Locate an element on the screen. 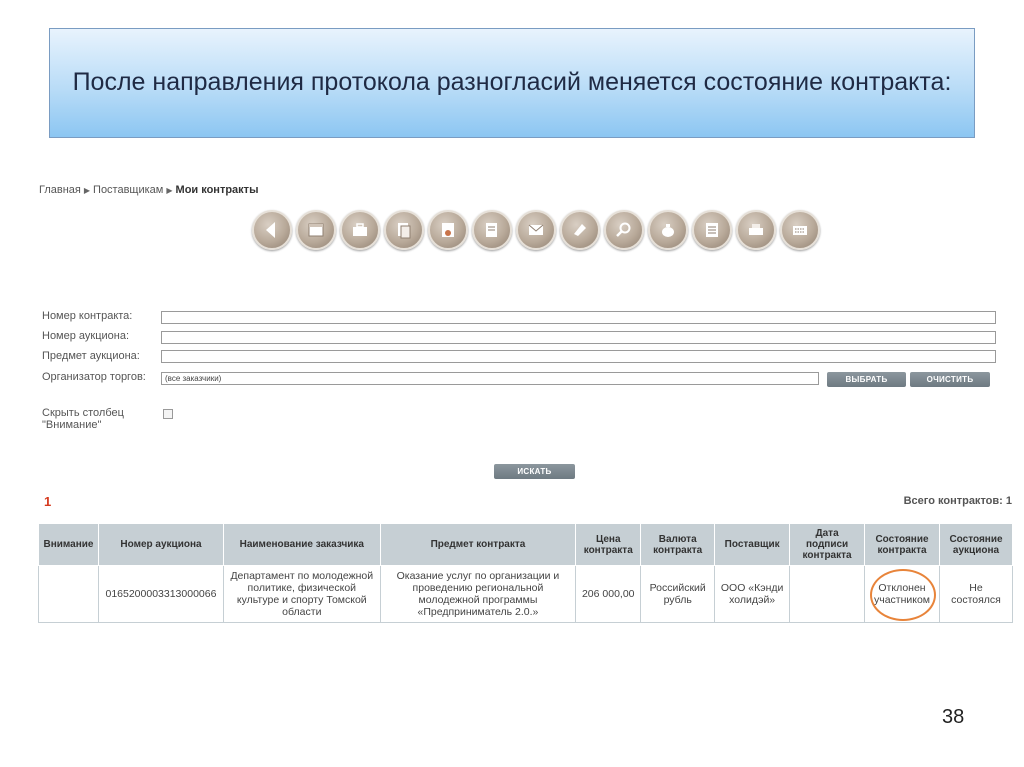 This screenshot has height=767, width=1024. hide-column-label-line1: Скрыть столбец is located at coordinates (83, 413).